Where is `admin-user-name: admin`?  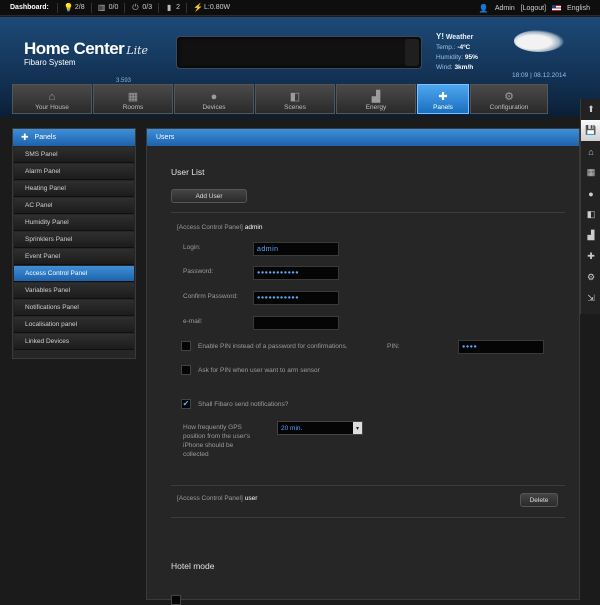
admin-user-name: admin is located at coordinates (253, 227).